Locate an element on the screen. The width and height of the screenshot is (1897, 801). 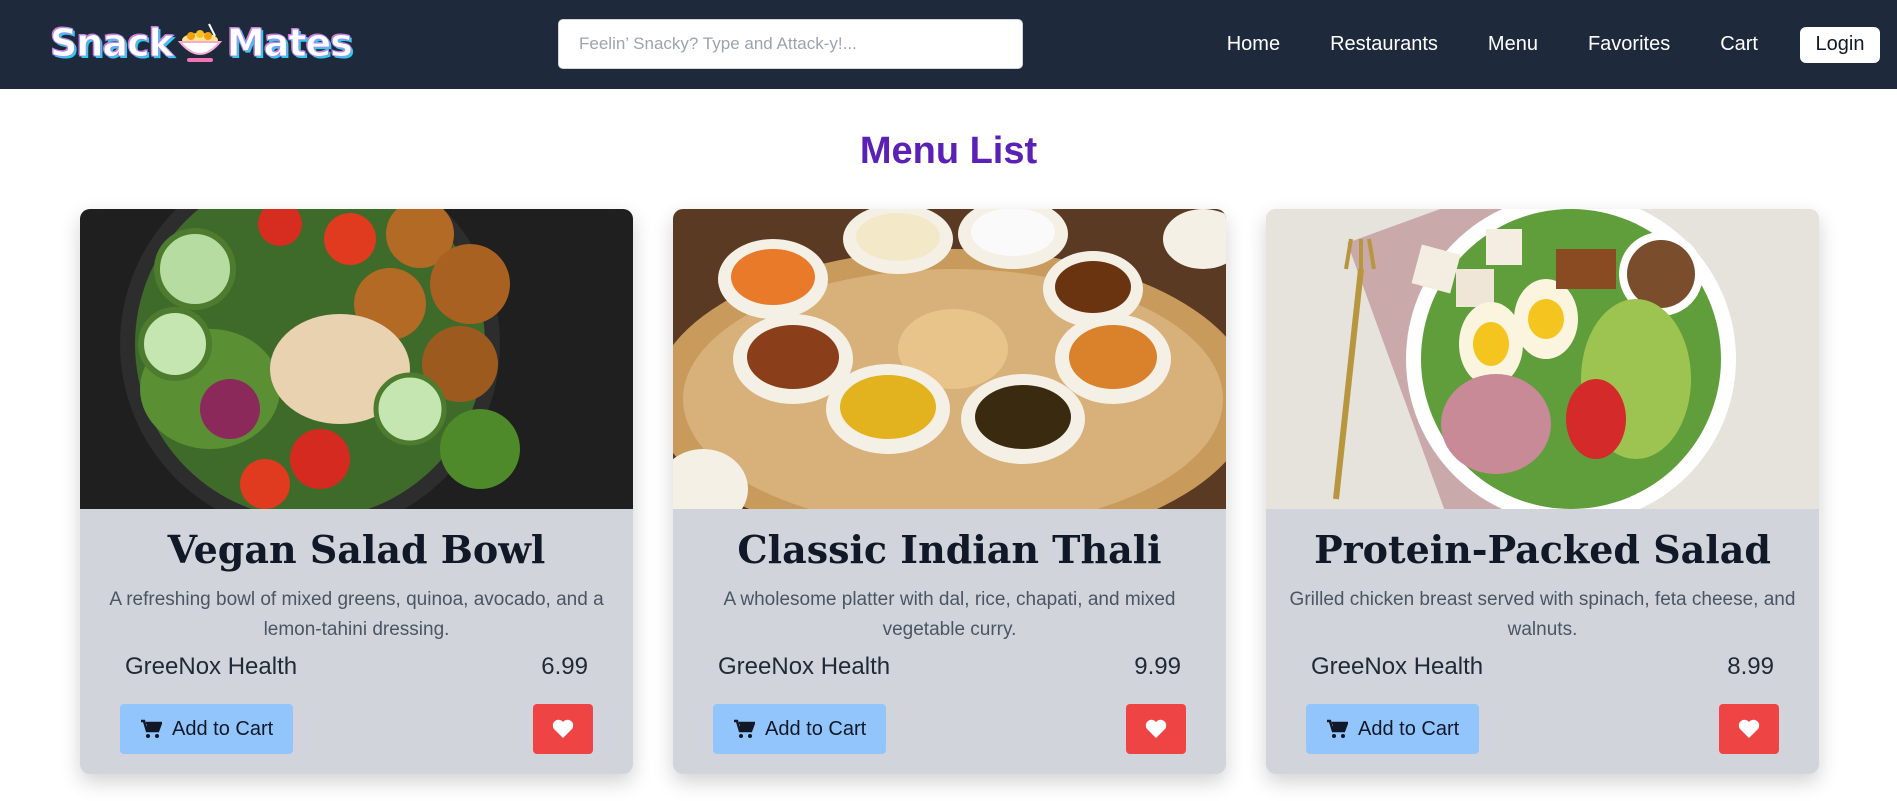
nav-favorites: Favorites is located at coordinates (1629, 44).